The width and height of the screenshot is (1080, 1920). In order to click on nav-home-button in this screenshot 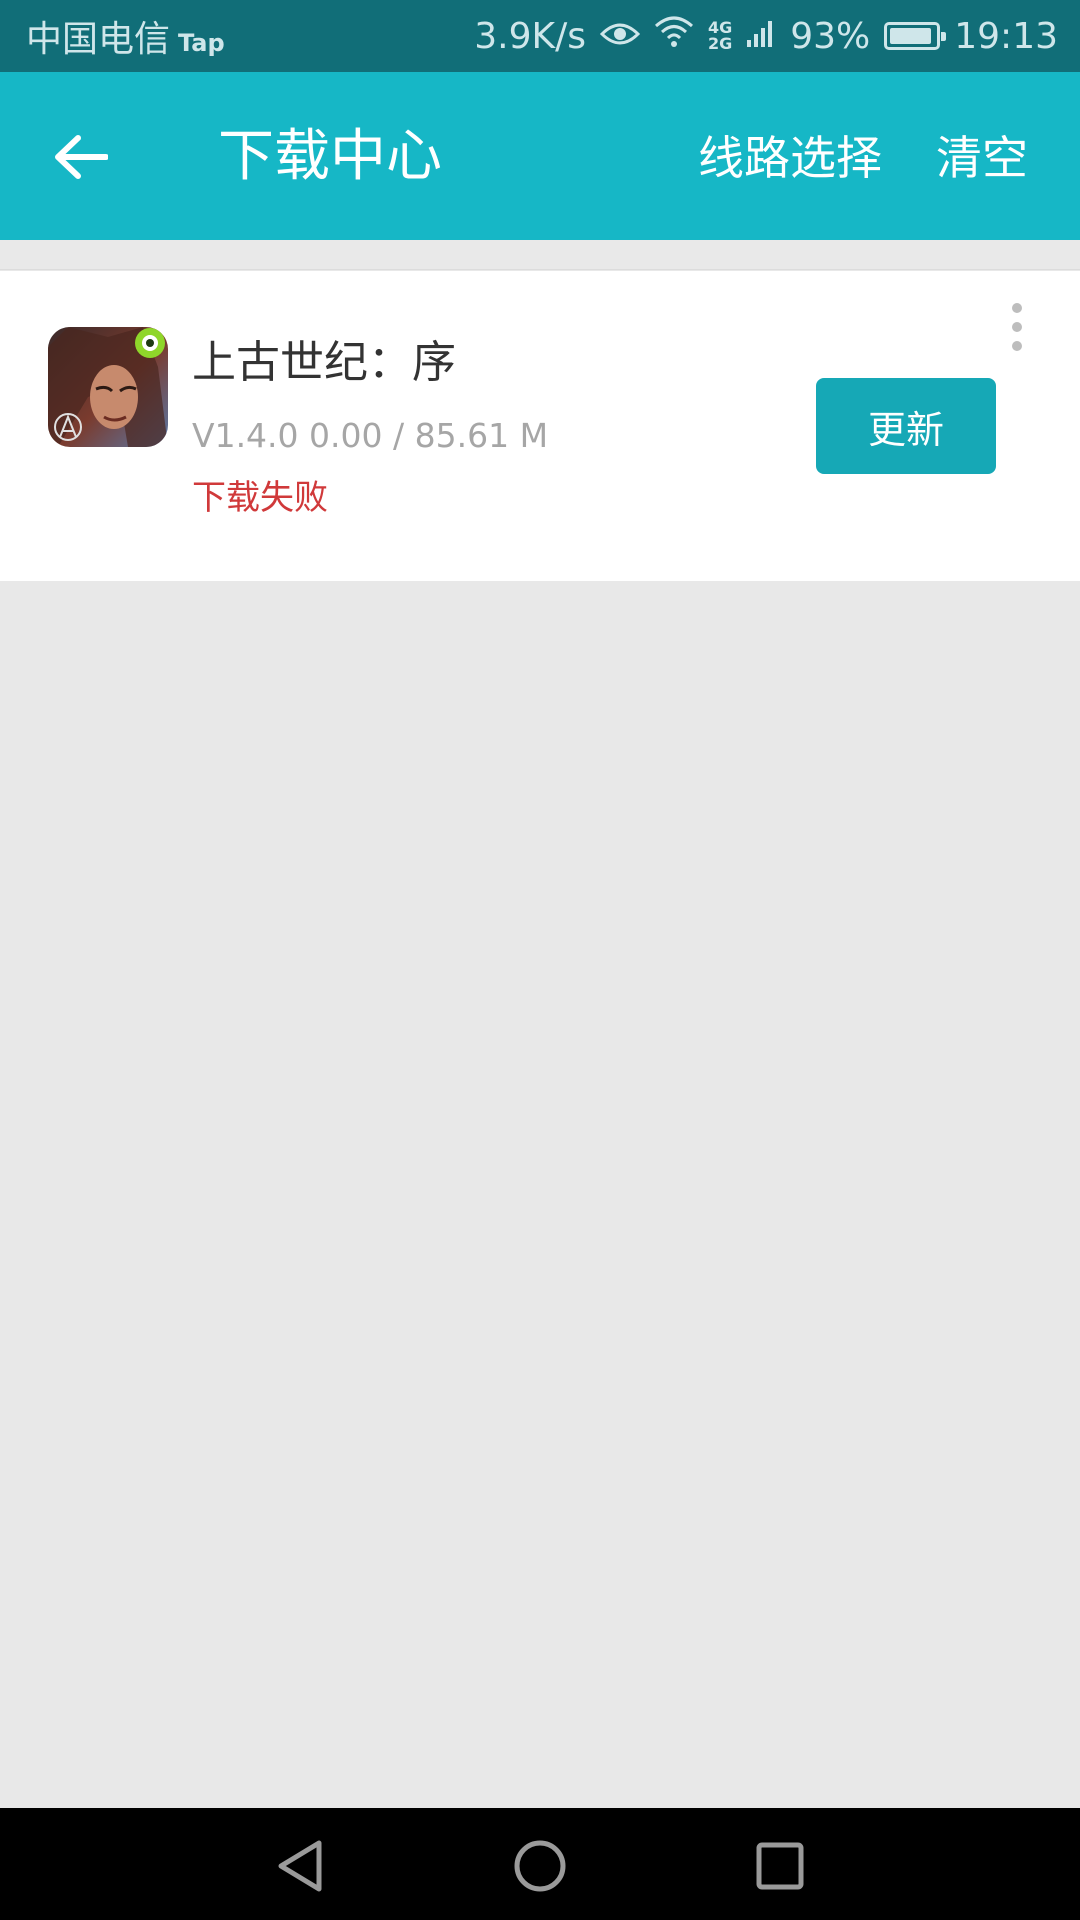, I will do `click(540, 1866)`.